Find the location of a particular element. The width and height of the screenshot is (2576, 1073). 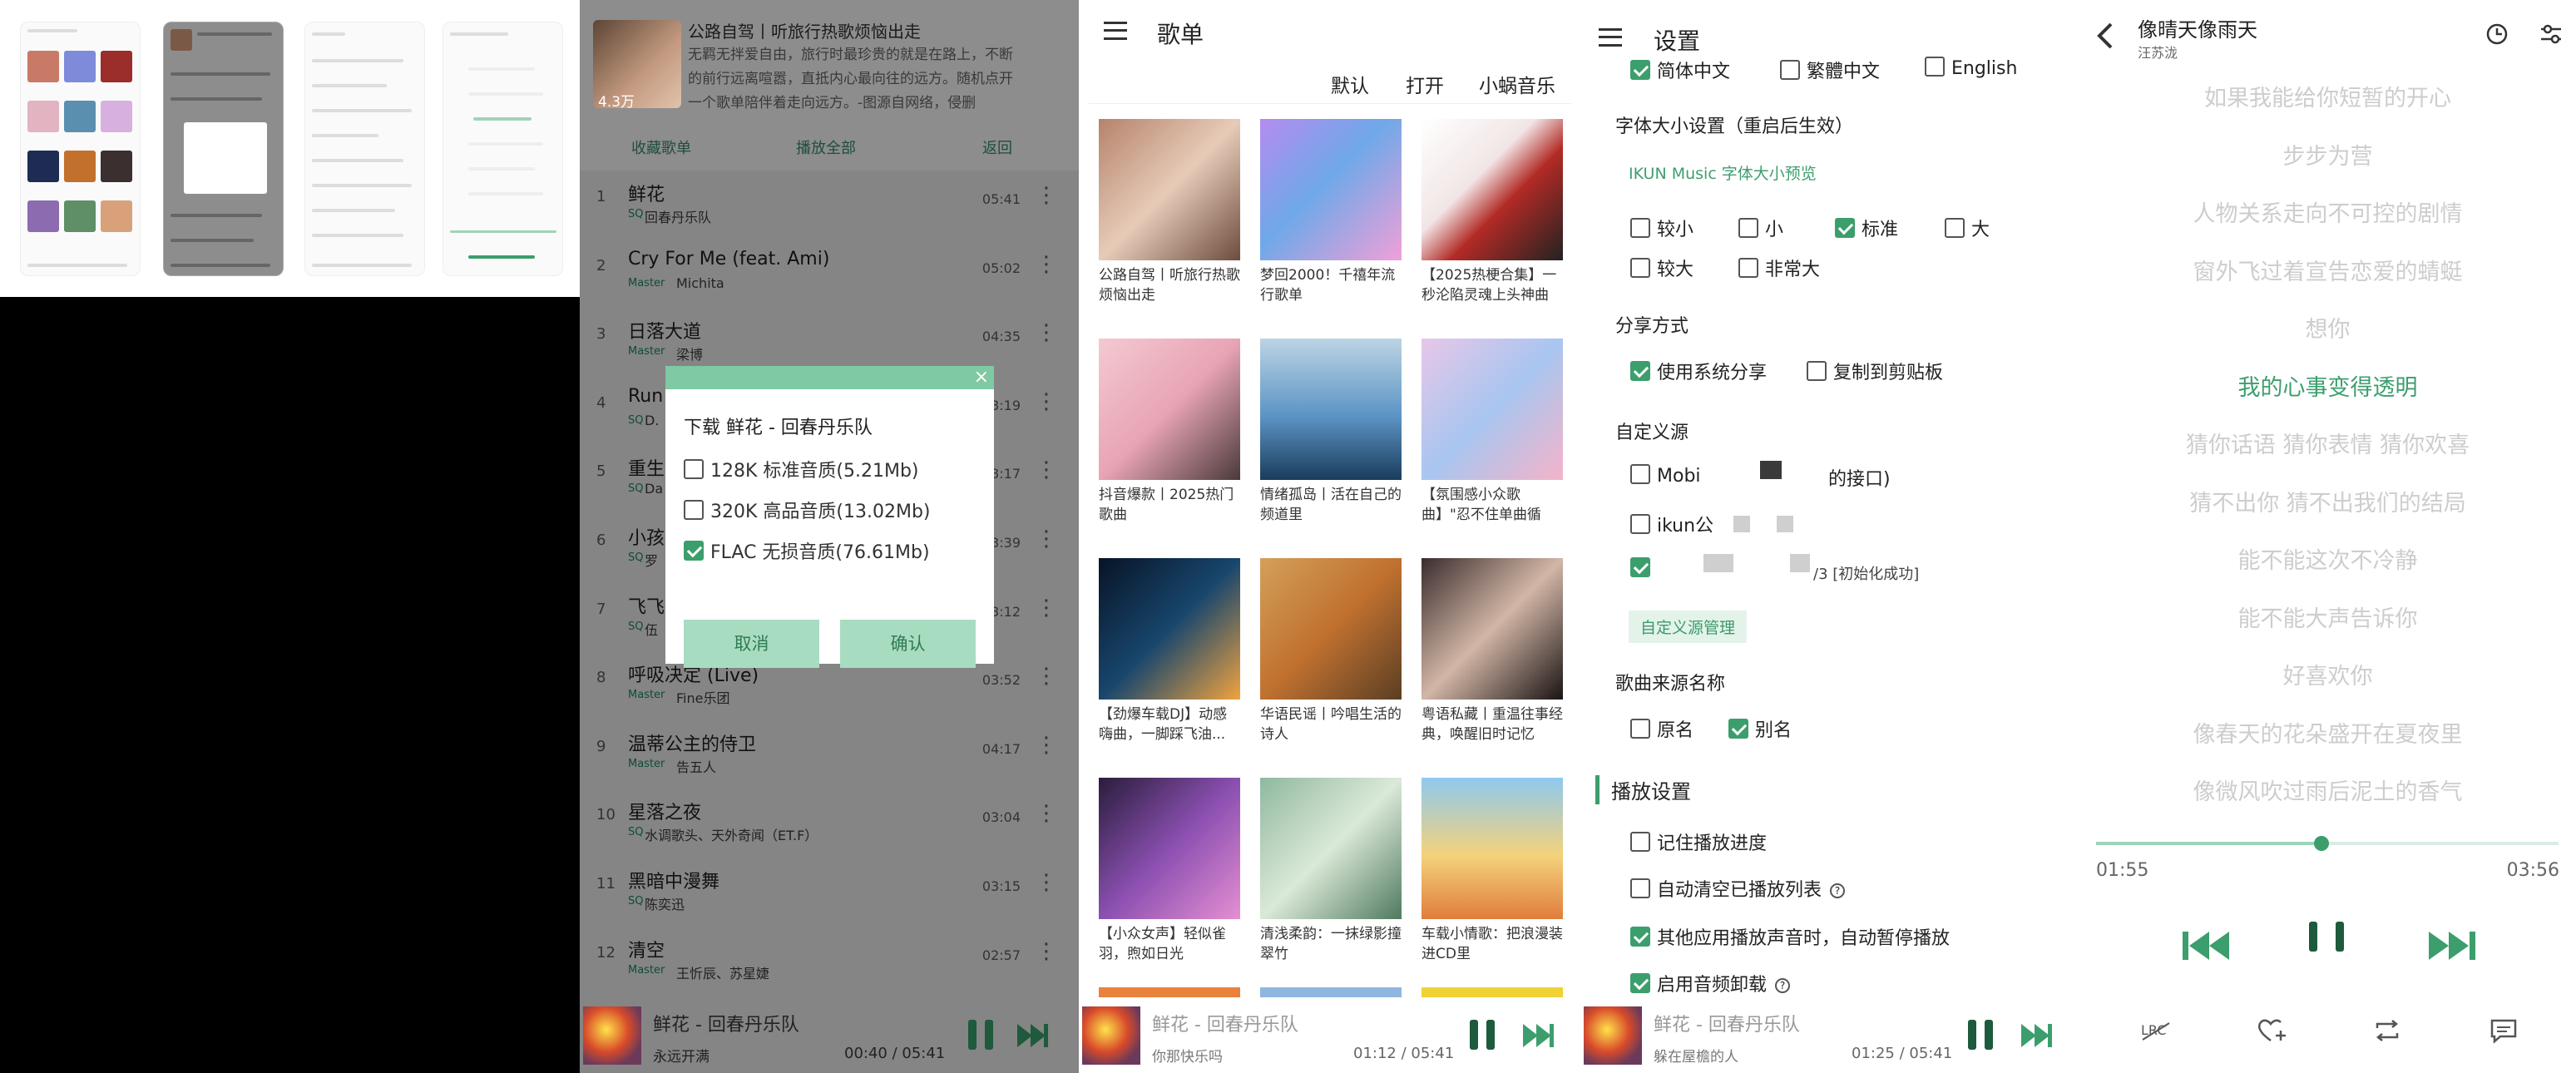

size-standard: 标准 is located at coordinates (1867, 228).